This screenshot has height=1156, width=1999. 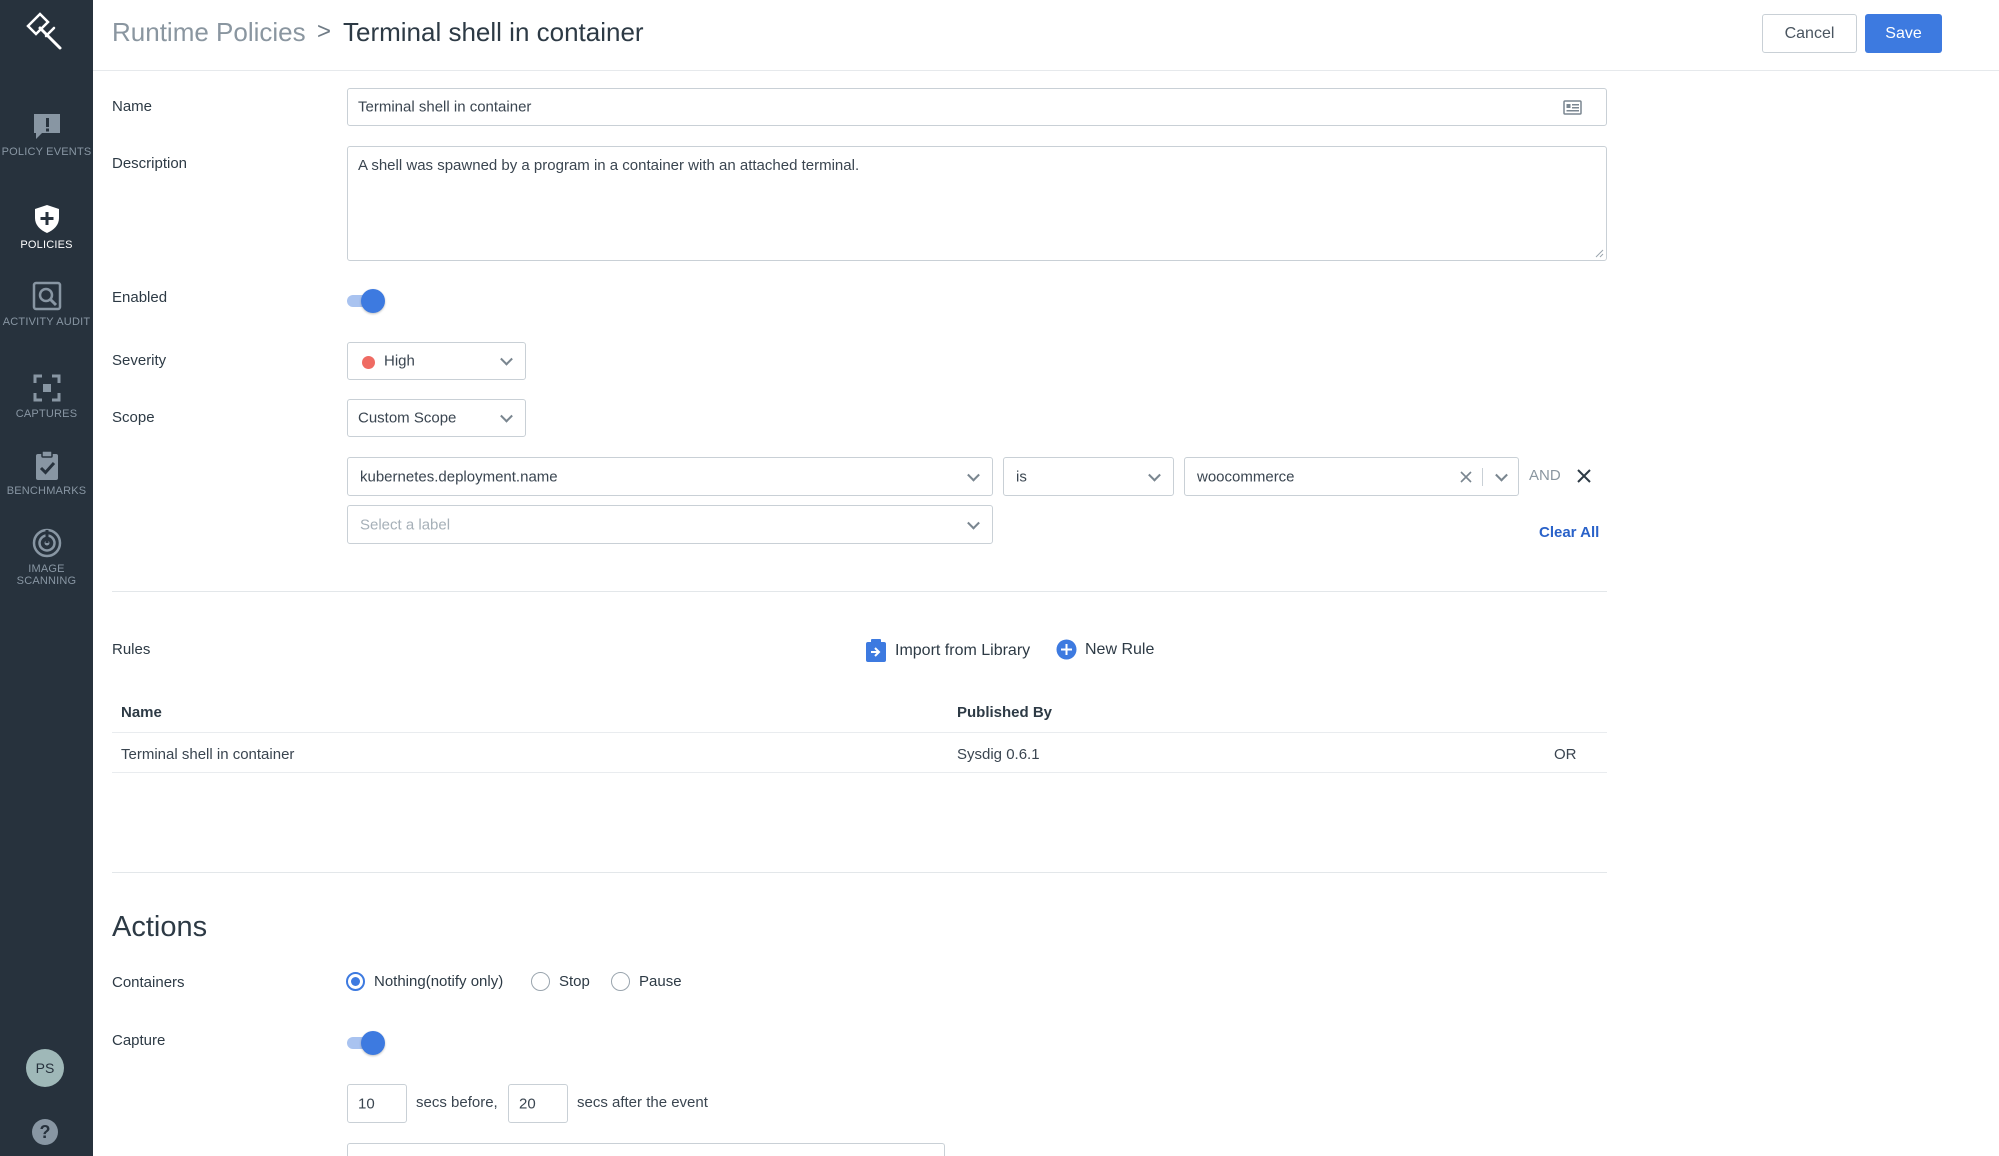 What do you see at coordinates (876, 650) in the screenshot?
I see `clipboard-import-icon` at bounding box center [876, 650].